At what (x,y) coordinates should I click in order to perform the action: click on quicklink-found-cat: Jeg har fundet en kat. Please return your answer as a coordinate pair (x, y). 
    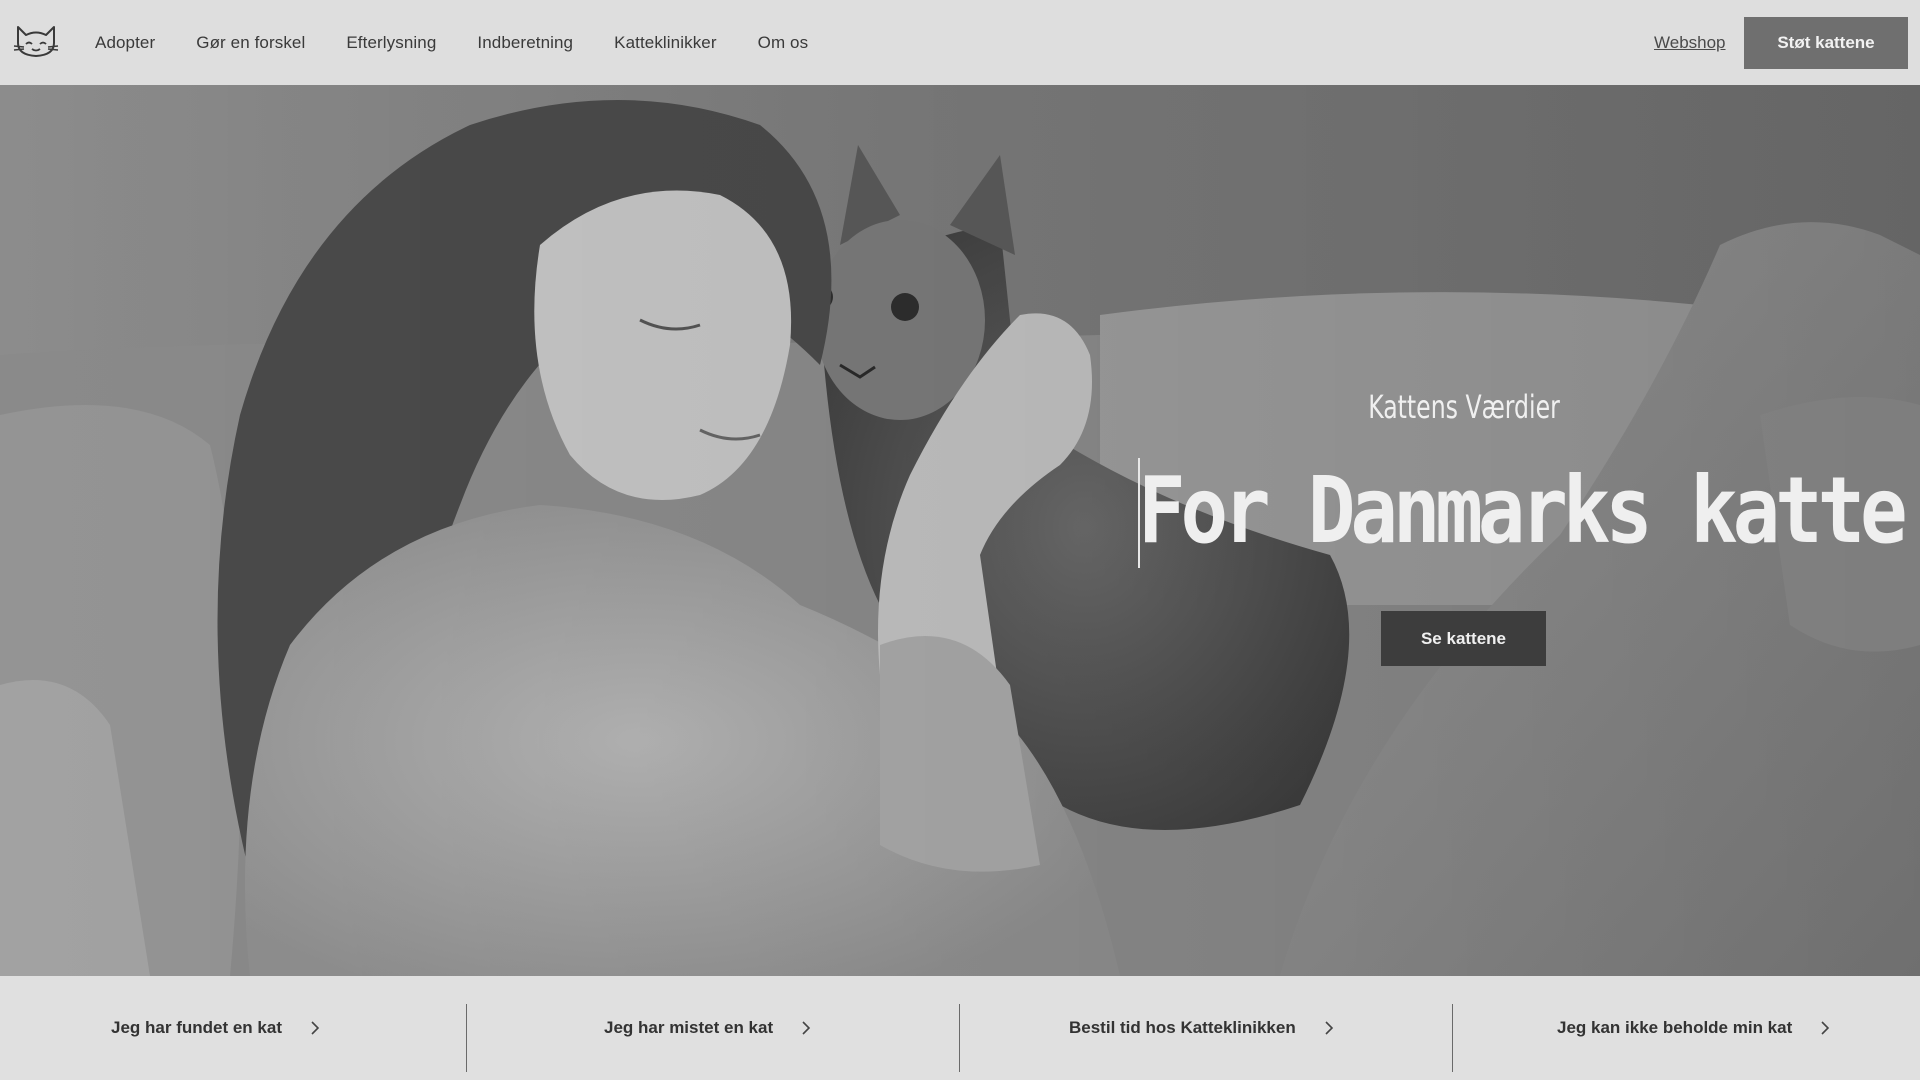
    Looking at the image, I should click on (215, 1028).